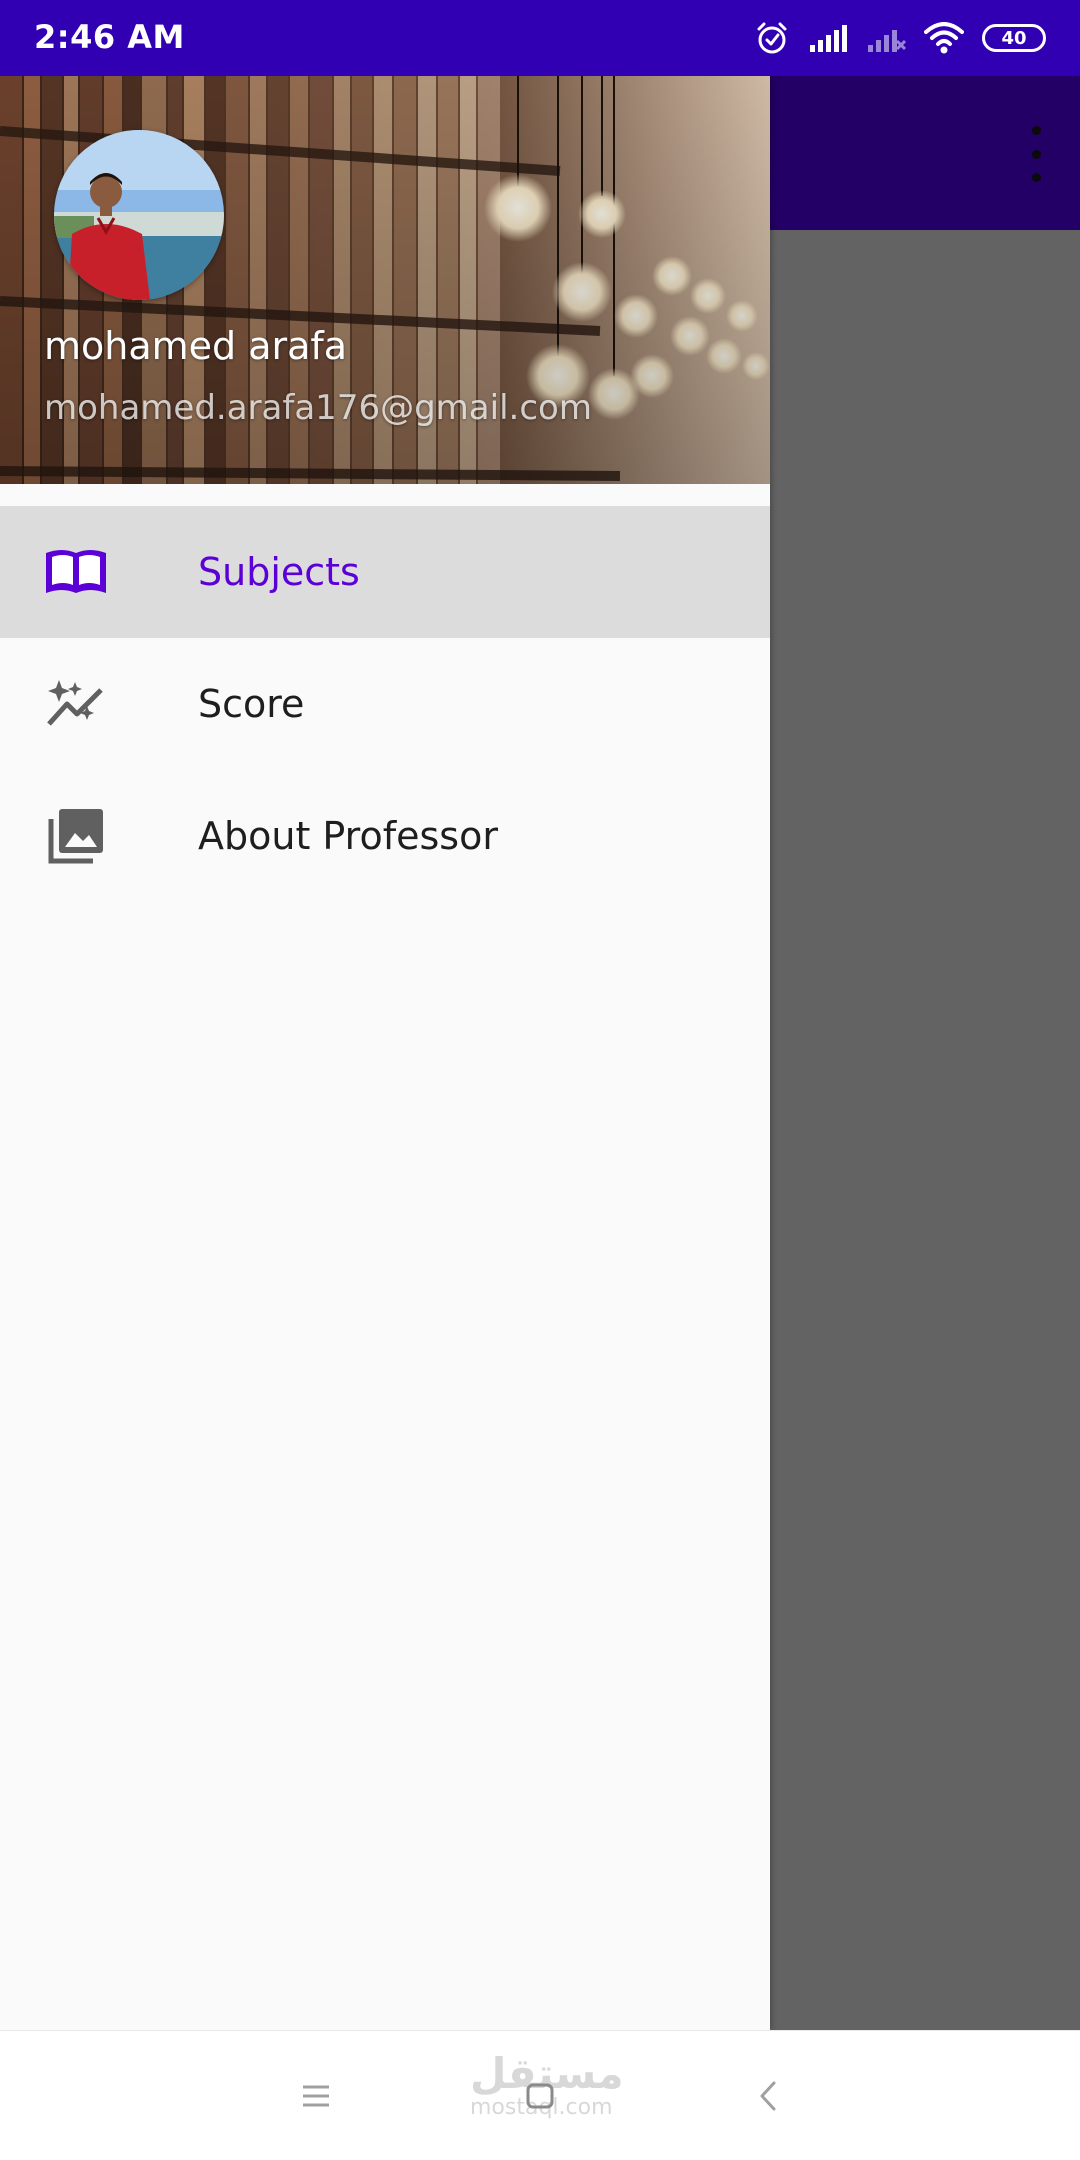 This screenshot has height=2160, width=1080. I want to click on user-email: mohamed.arafa176@gmail.com, so click(318, 408).